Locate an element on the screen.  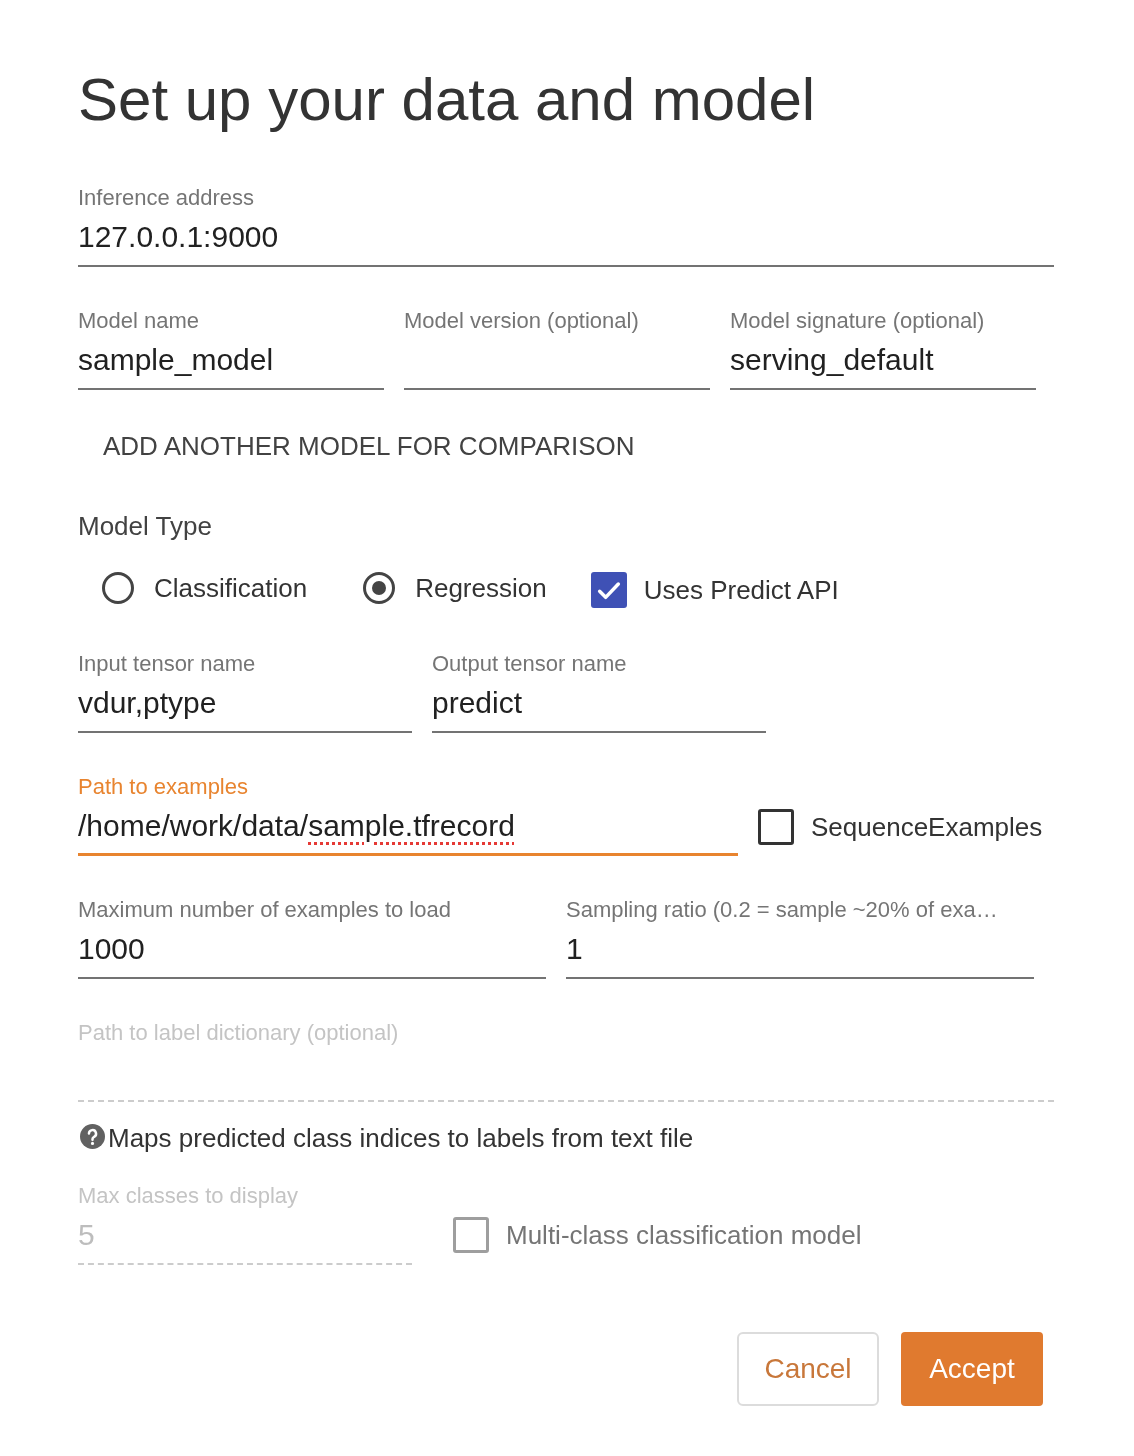
field-label: Path to label dictionary (optional) is located at coordinates (238, 1033).